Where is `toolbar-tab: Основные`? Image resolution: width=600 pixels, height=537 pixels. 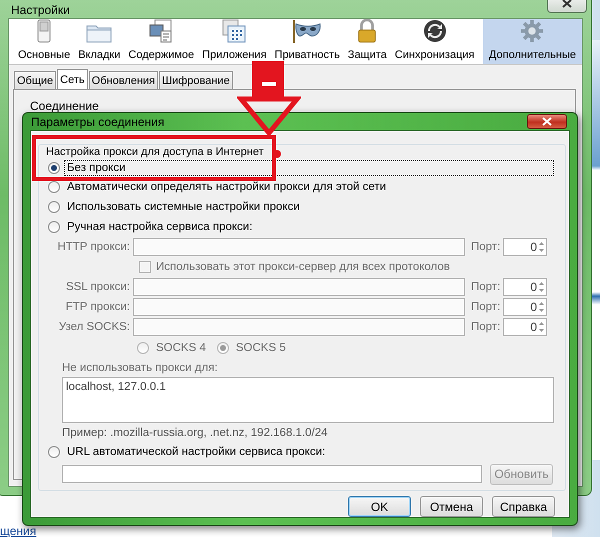 toolbar-tab: Основные is located at coordinates (44, 41).